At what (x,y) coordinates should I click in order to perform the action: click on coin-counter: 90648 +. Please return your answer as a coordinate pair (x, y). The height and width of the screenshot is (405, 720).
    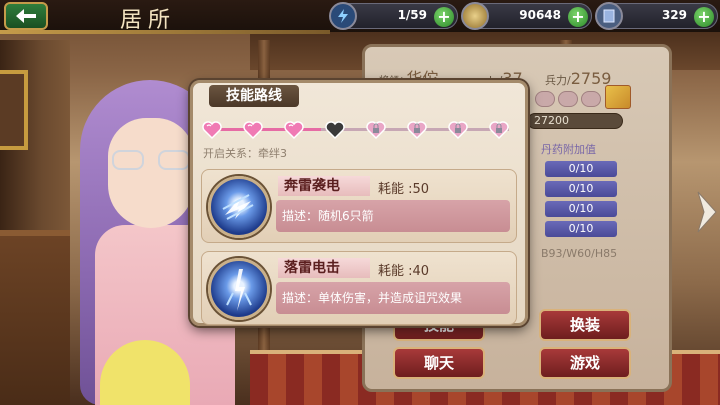
    Looking at the image, I should click on (526, 16).